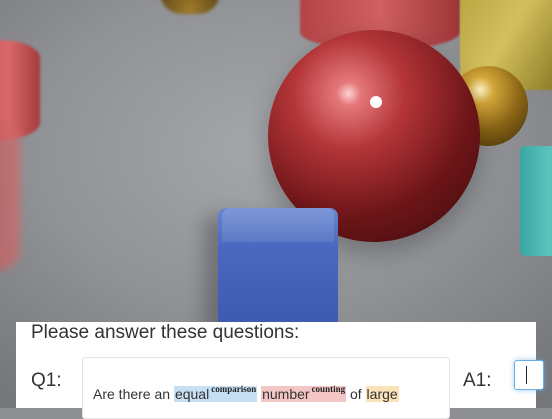  I want to click on text-caret, so click(526, 375).